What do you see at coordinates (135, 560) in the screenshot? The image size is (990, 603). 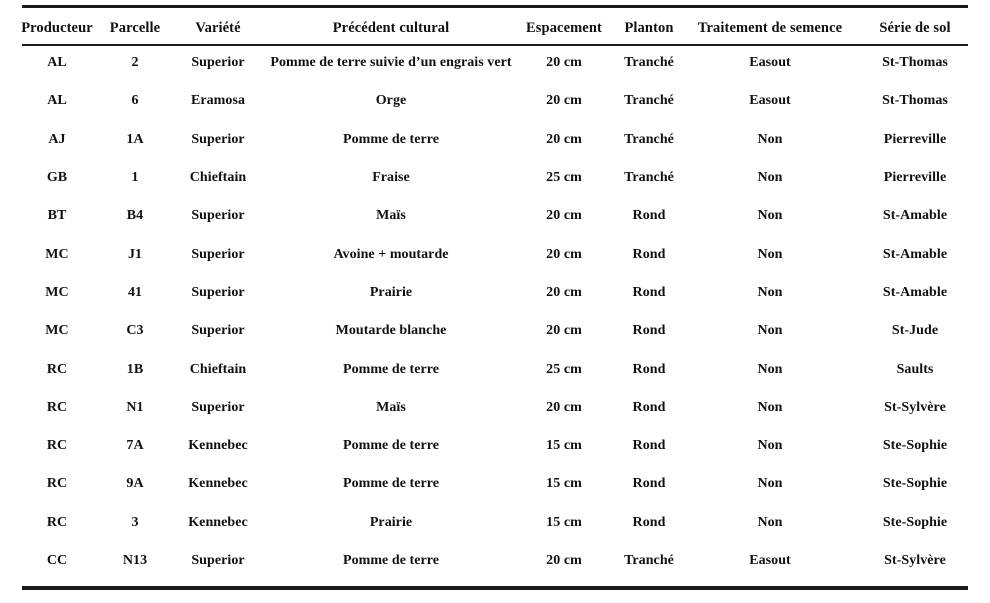 I see `cell-parcelle: N13` at bounding box center [135, 560].